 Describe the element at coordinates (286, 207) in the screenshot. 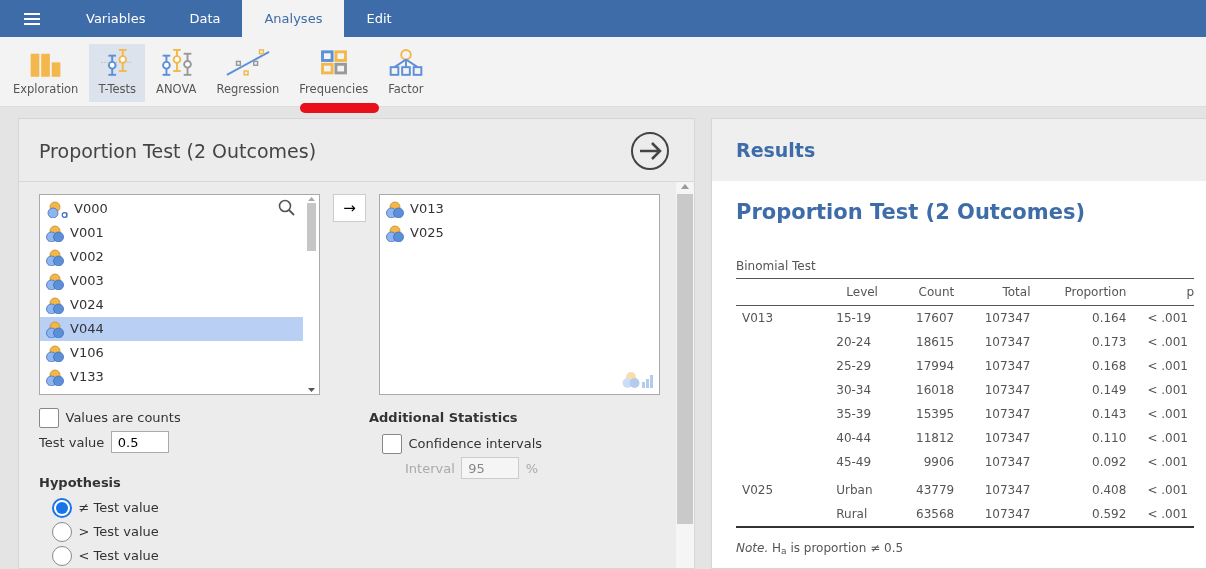

I see `search-icon` at that location.